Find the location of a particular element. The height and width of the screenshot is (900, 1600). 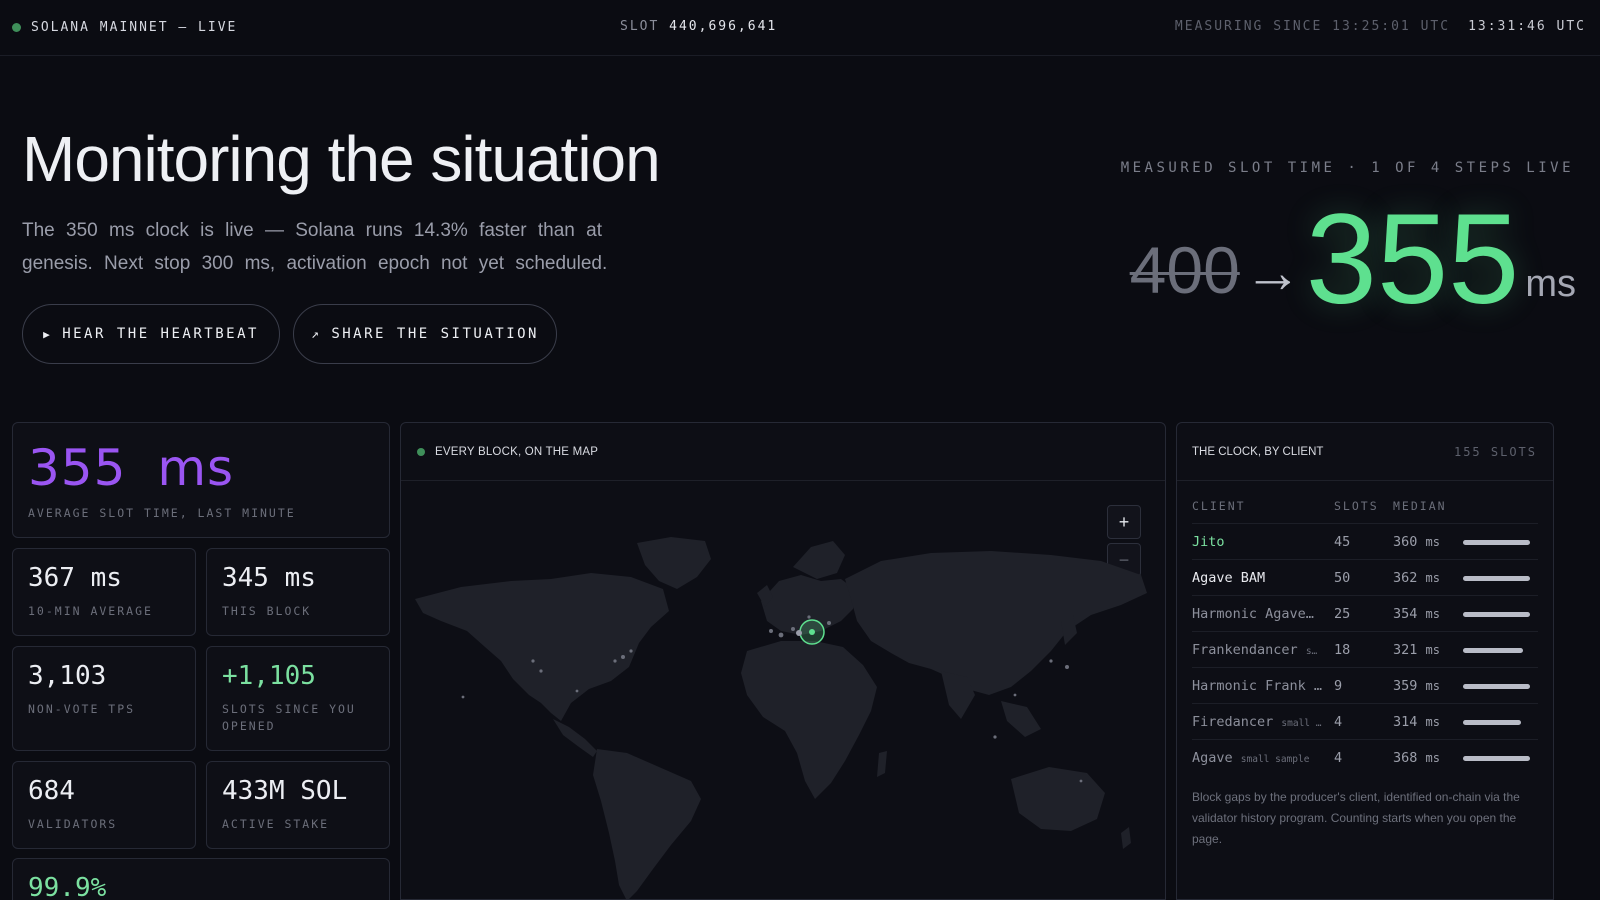

client-name: Frankendancer is located at coordinates (1245, 650).